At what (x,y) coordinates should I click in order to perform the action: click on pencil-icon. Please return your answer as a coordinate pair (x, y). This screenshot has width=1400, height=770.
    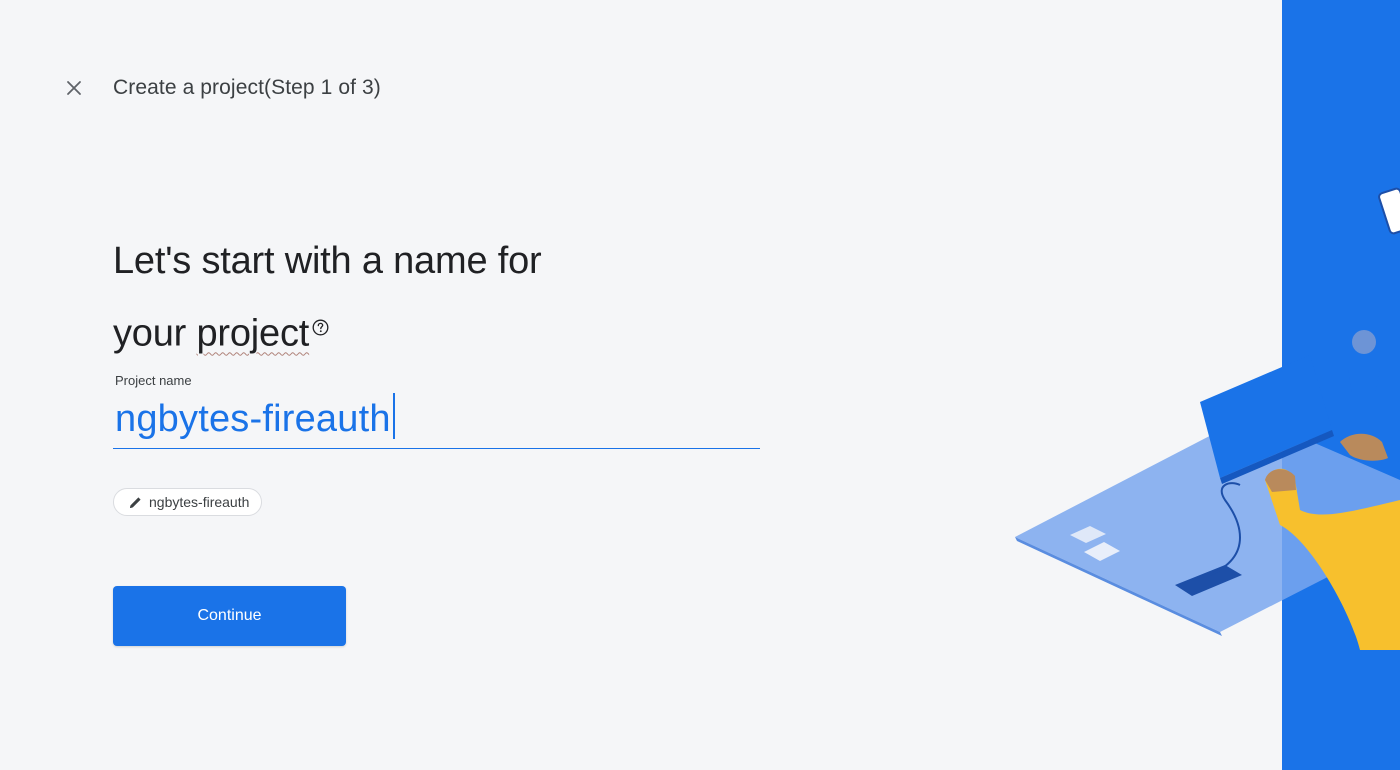
    Looking at the image, I should click on (135, 502).